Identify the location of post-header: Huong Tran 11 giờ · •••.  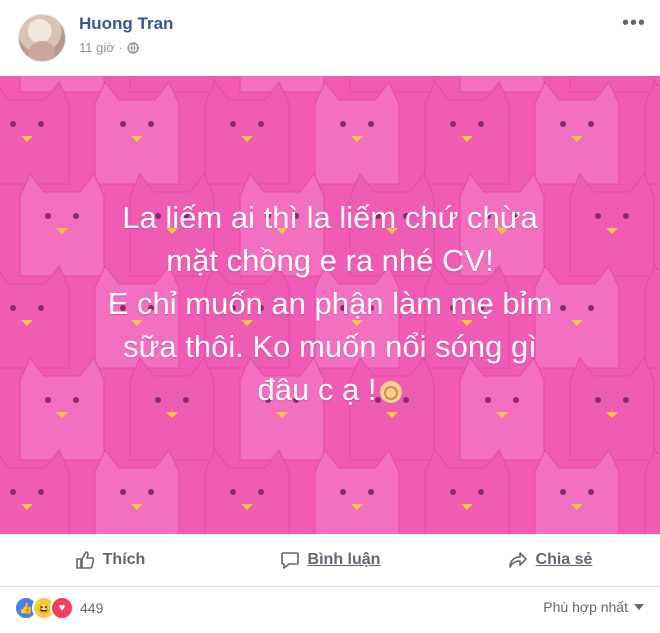
(330, 38).